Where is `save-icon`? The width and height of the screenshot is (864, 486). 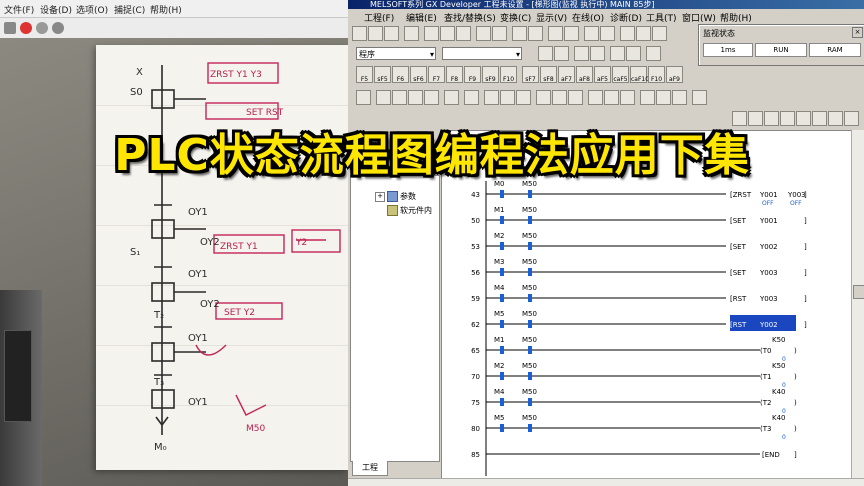
save-icon is located at coordinates (391, 33).